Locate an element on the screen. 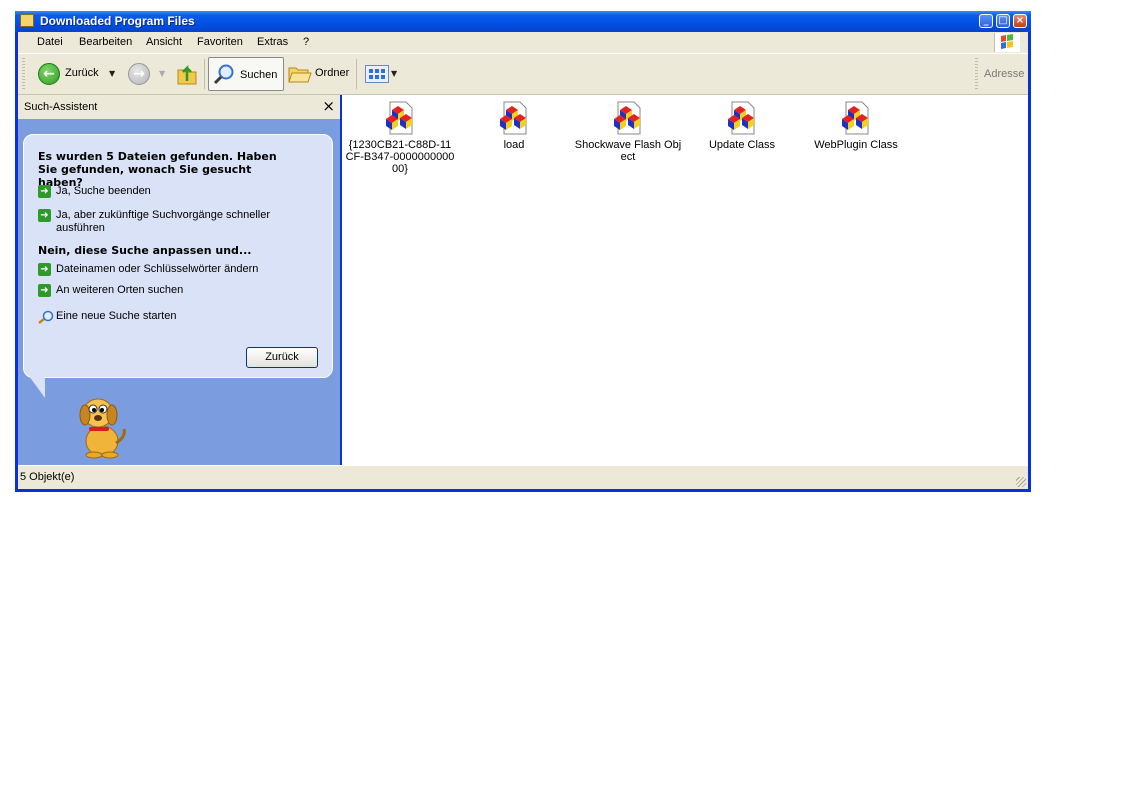  bubble-tail is located at coordinates (41, 387).